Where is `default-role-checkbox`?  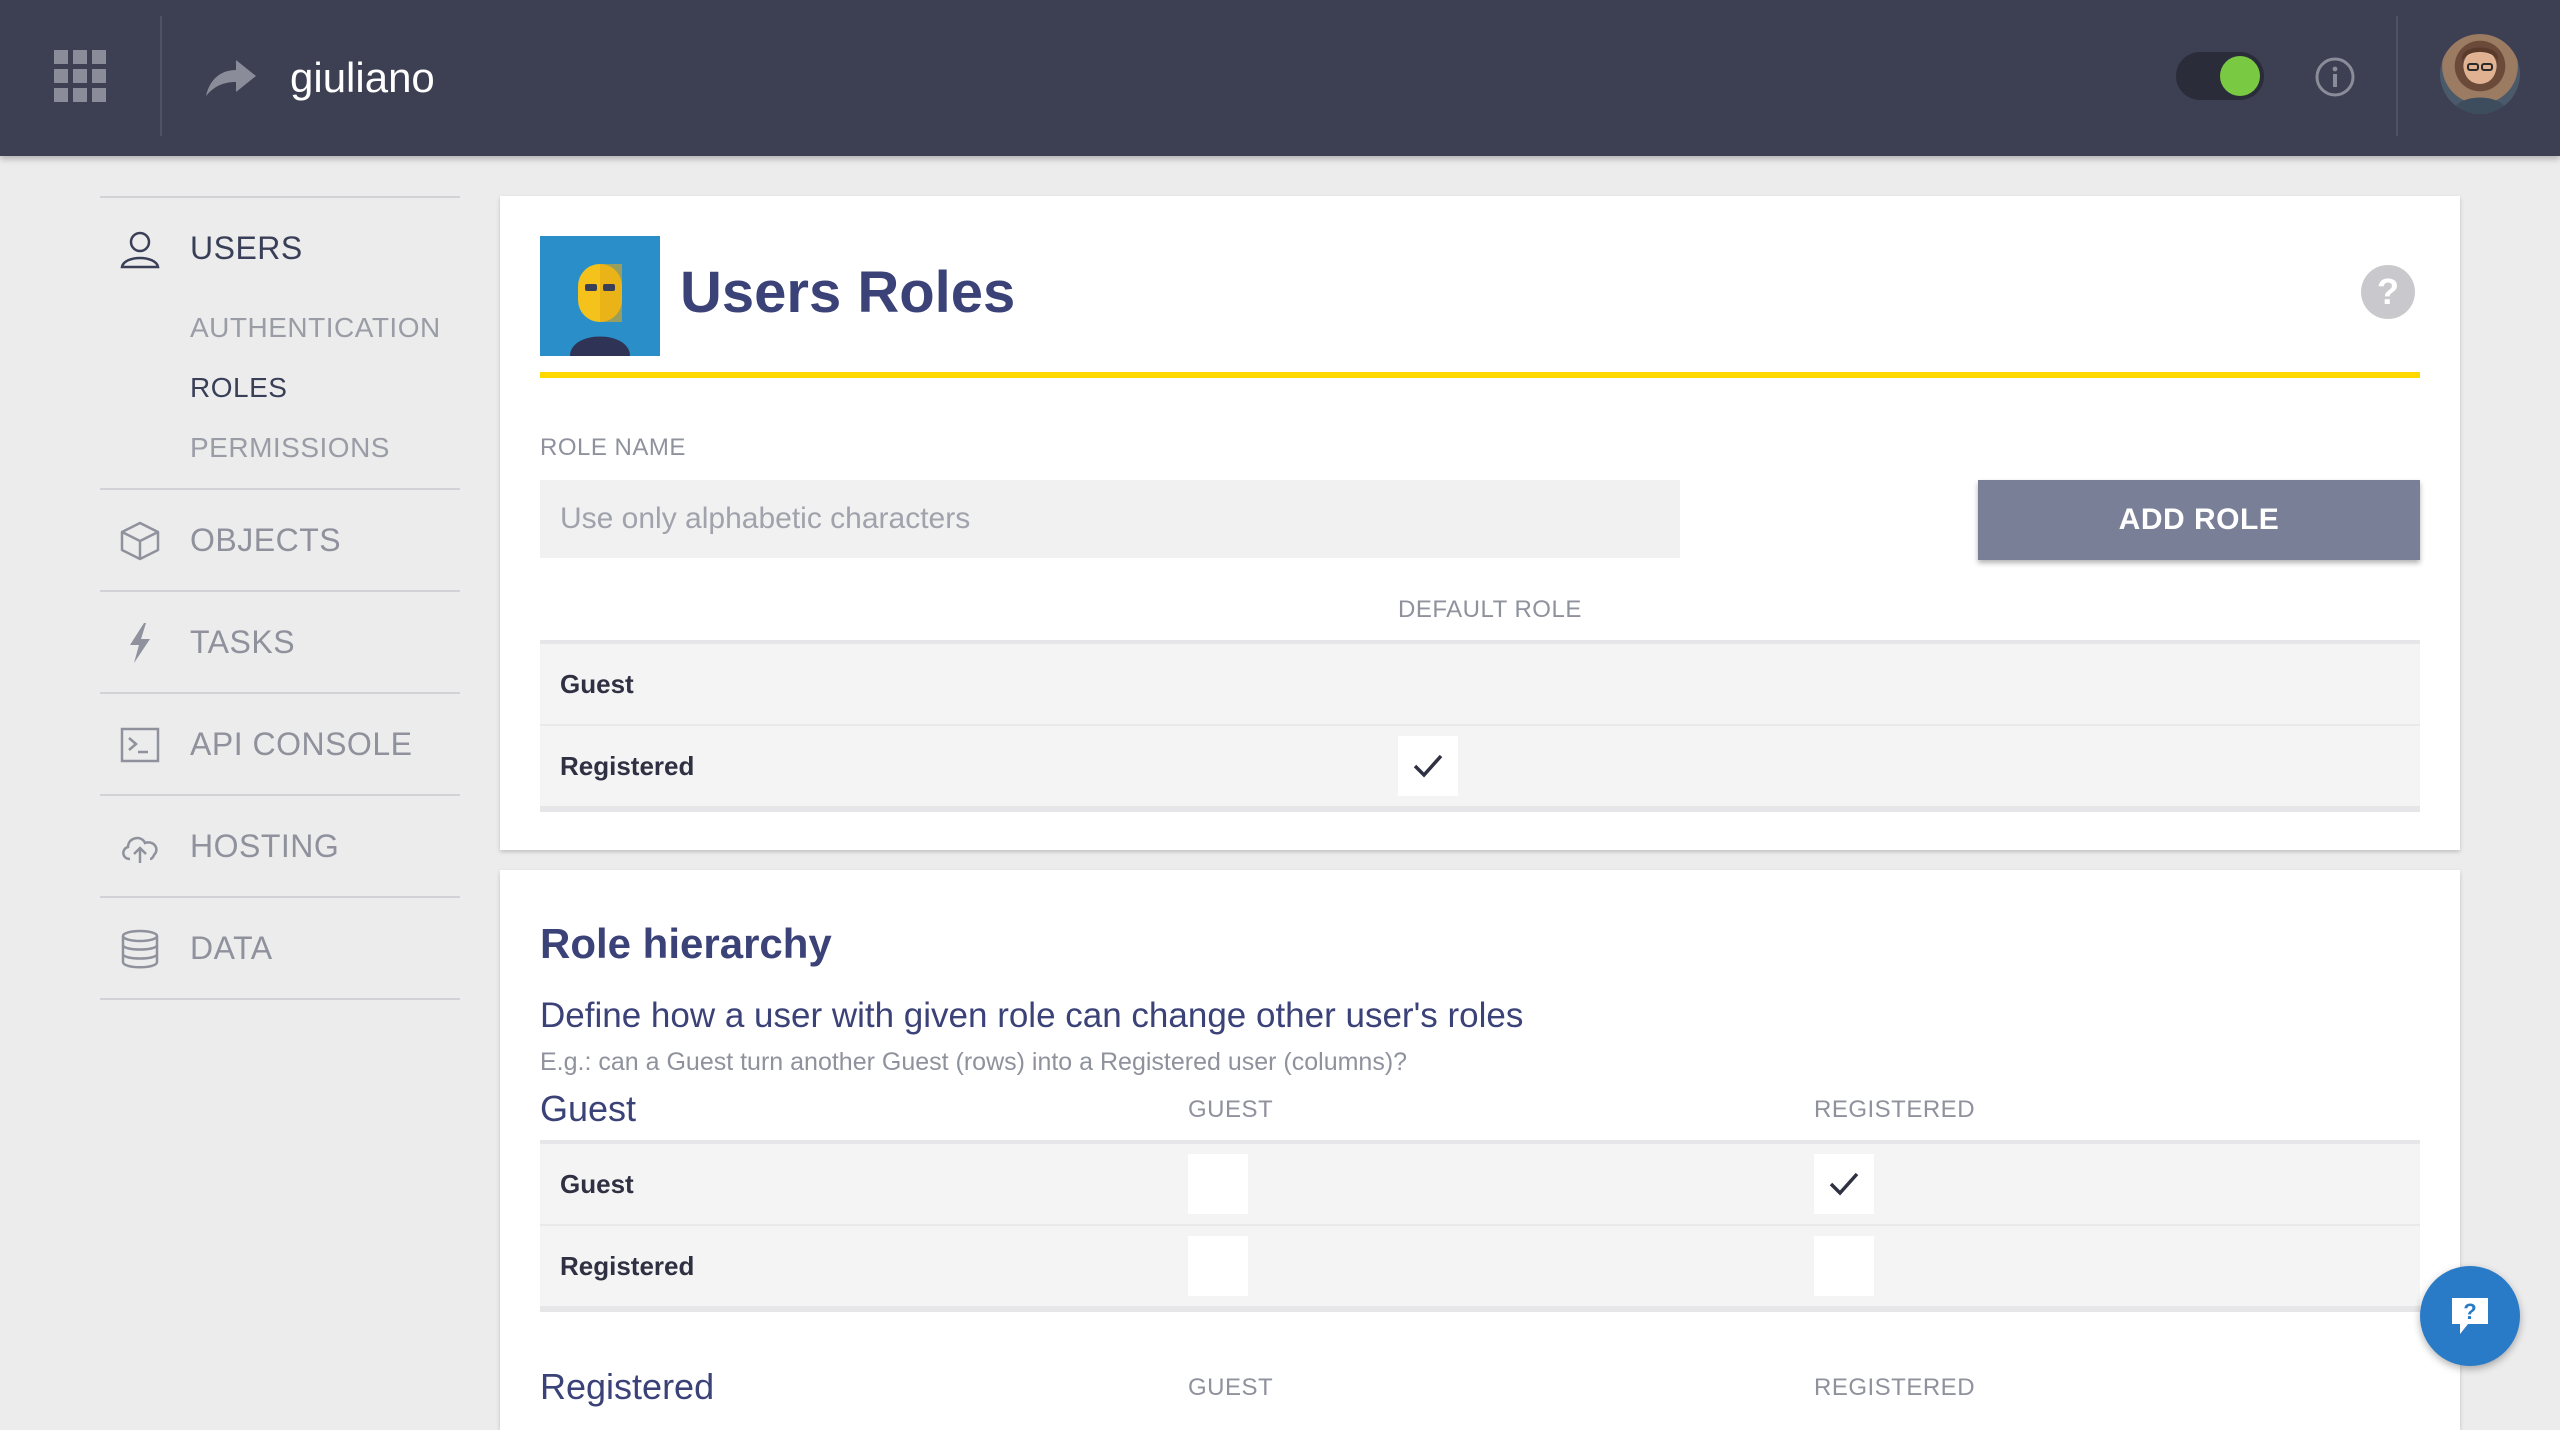 default-role-checkbox is located at coordinates (1428, 766).